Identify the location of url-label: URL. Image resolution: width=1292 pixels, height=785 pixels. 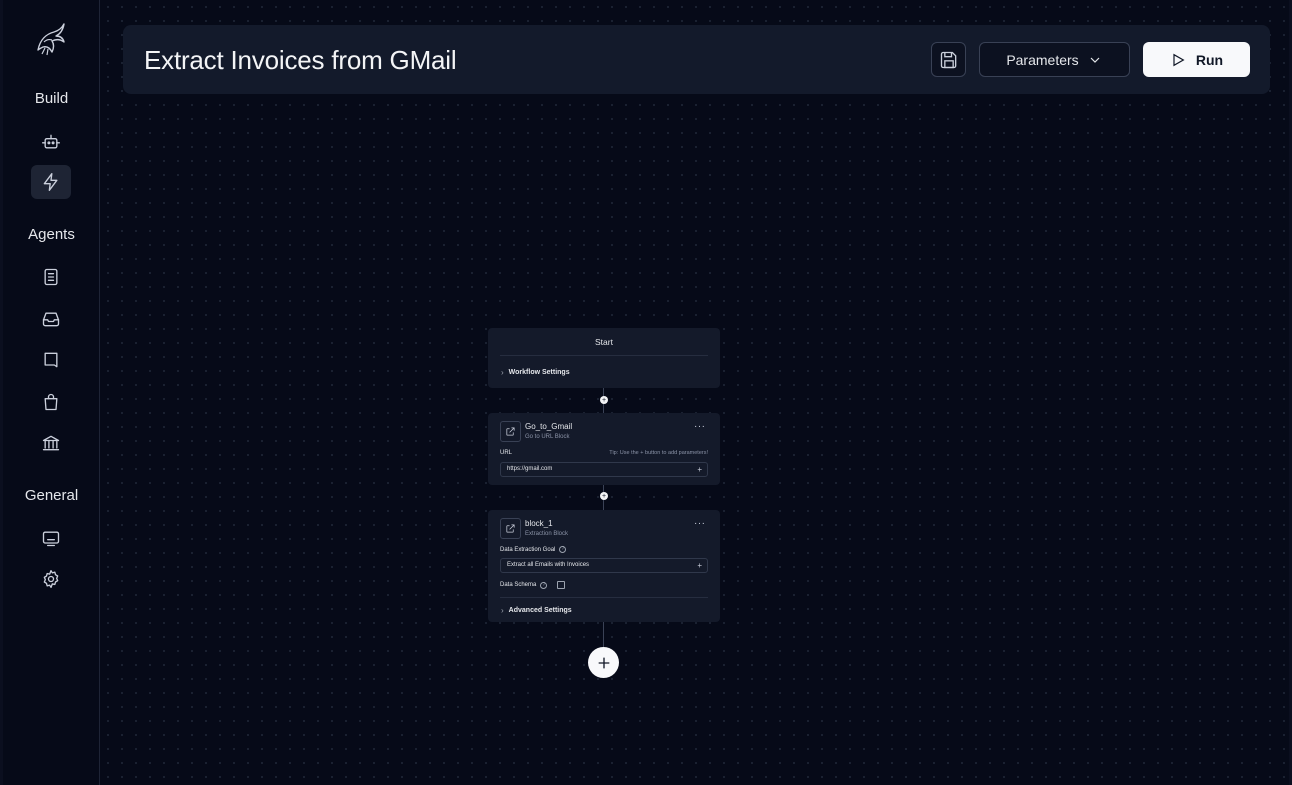
(506, 453).